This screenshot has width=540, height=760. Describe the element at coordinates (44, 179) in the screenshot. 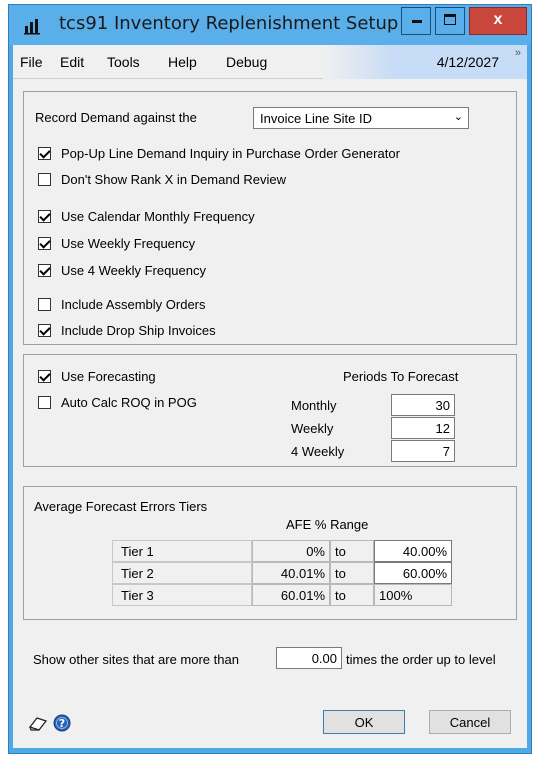

I see `dont-show-rank-checkbox` at that location.